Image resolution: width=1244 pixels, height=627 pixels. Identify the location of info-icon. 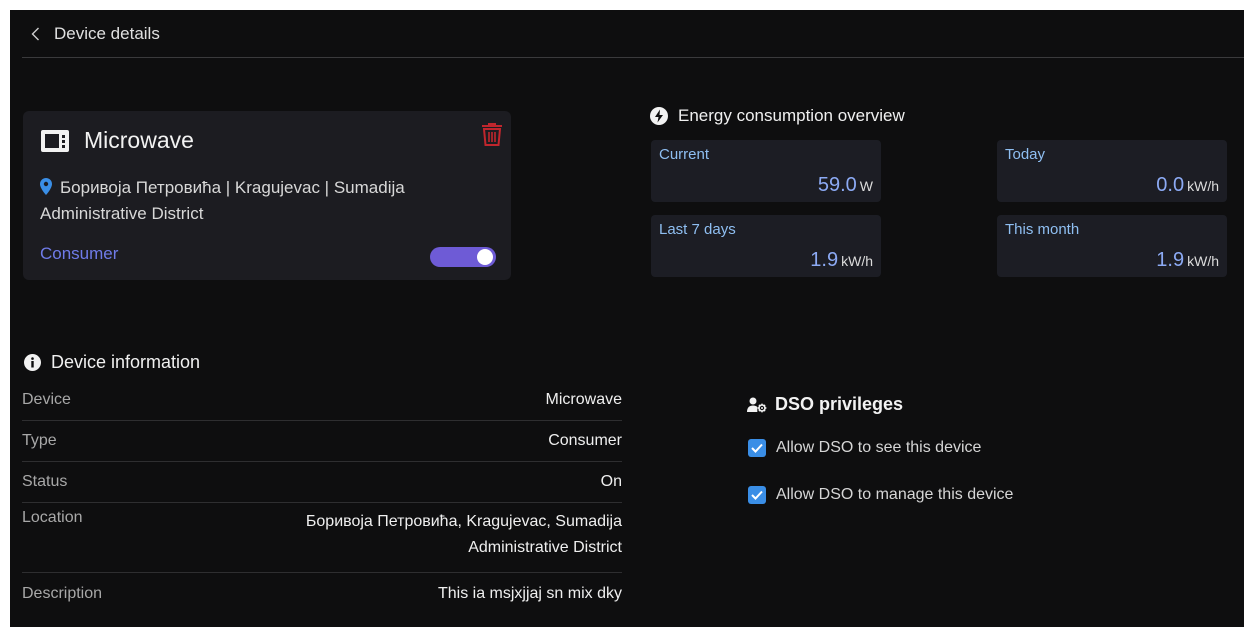
(32, 362).